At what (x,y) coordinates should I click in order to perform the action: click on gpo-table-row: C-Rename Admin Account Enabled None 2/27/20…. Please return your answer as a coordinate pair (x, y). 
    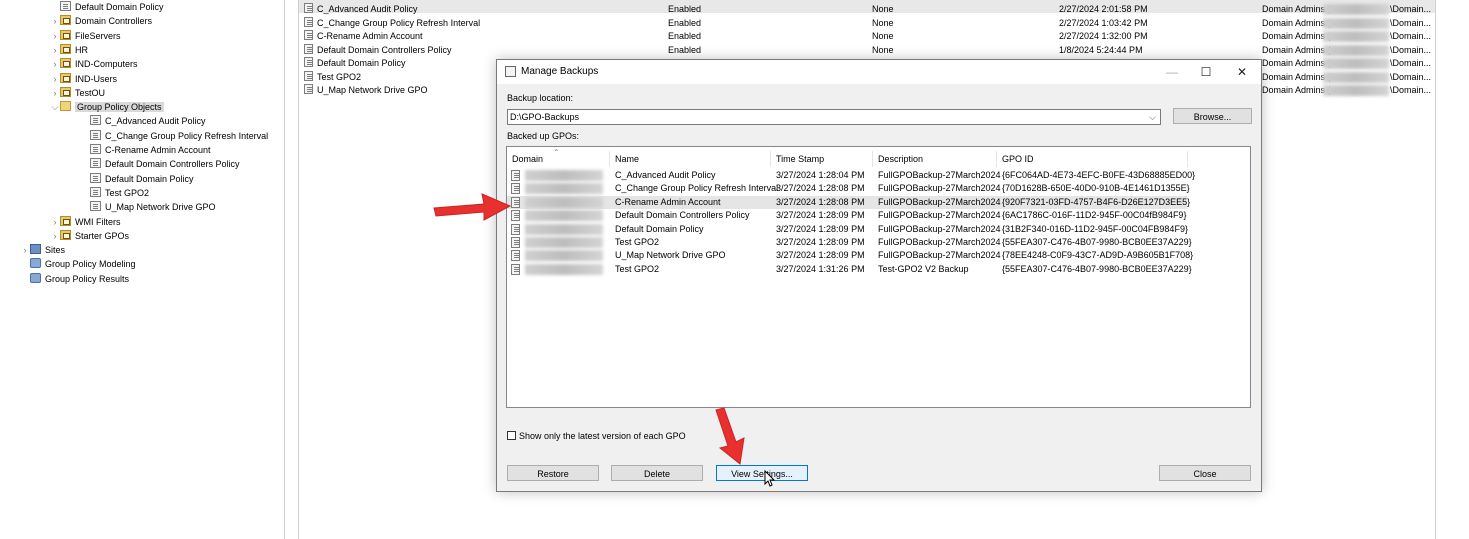
    Looking at the image, I should click on (867, 36).